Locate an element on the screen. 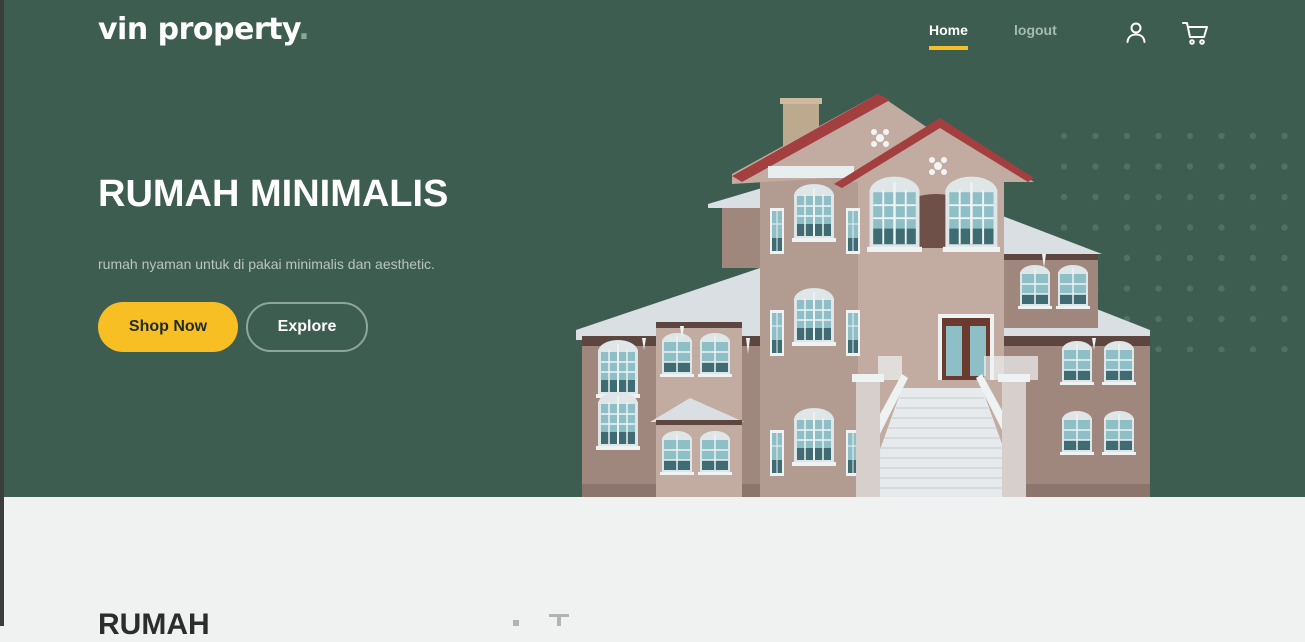 This screenshot has width=1305, height=642. section-heading: RUMAH is located at coordinates (154, 624).